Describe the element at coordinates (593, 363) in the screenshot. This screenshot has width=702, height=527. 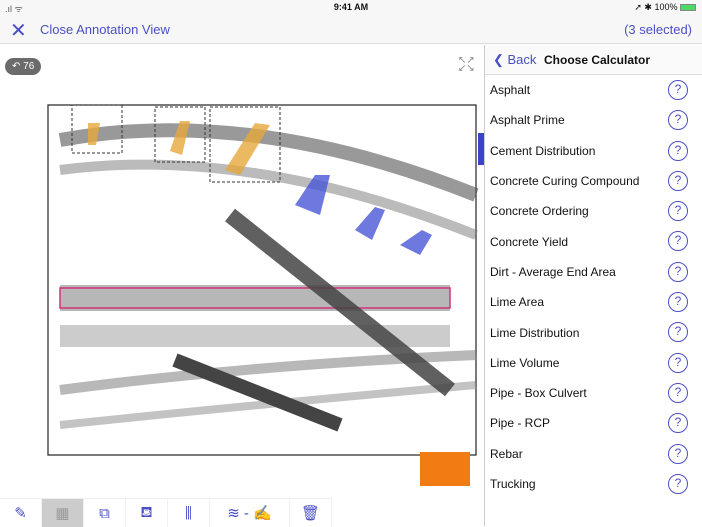
I see `calculator-item: Lime Volume?` at that location.